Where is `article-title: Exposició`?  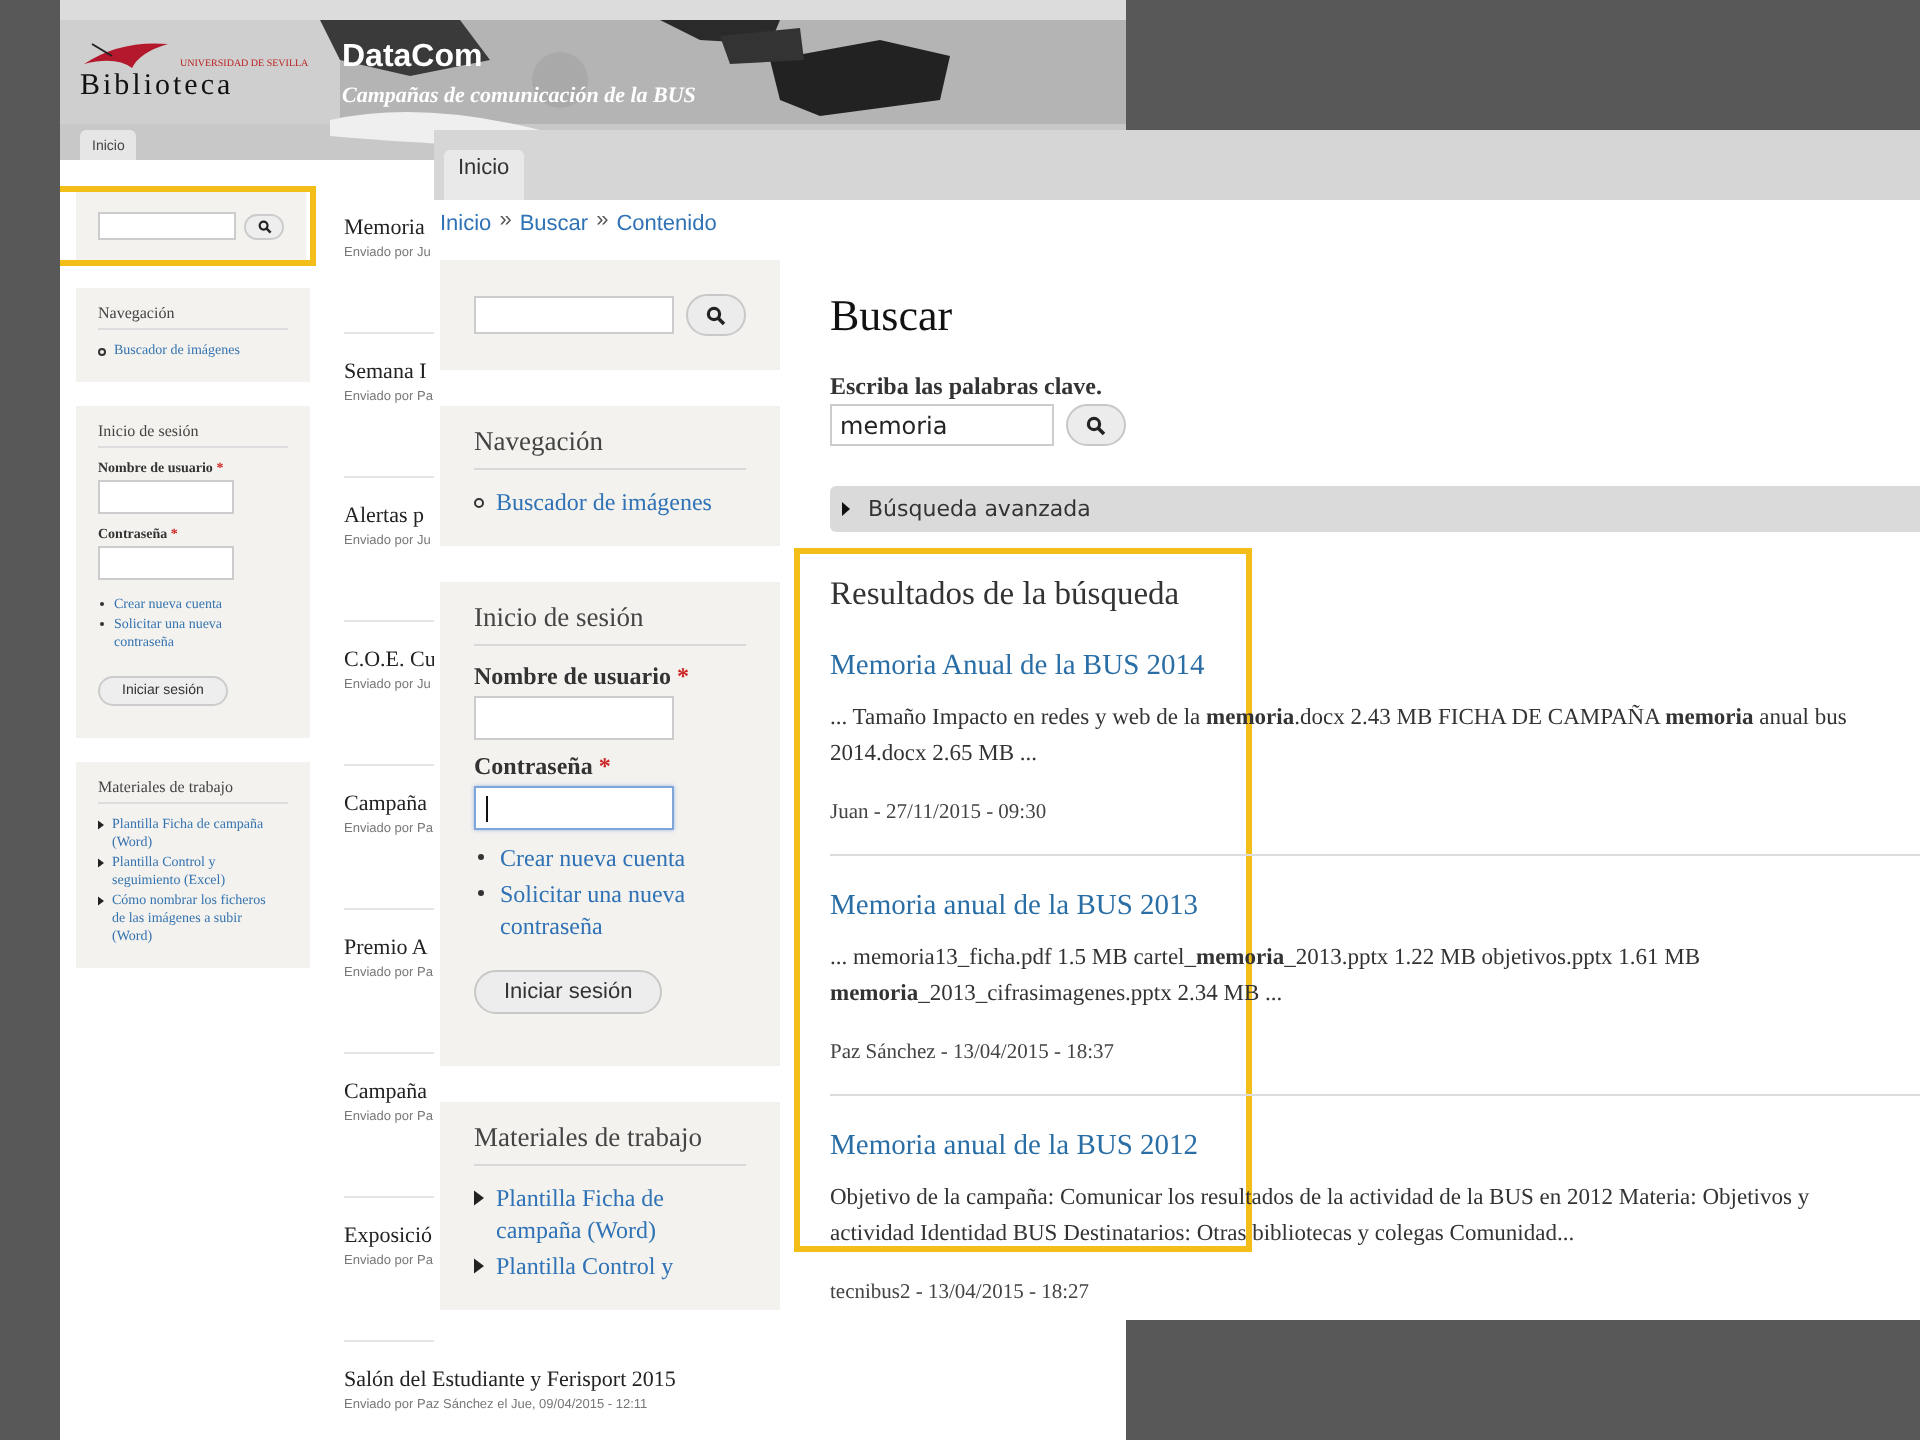 article-title: Exposició is located at coordinates (389, 1237).